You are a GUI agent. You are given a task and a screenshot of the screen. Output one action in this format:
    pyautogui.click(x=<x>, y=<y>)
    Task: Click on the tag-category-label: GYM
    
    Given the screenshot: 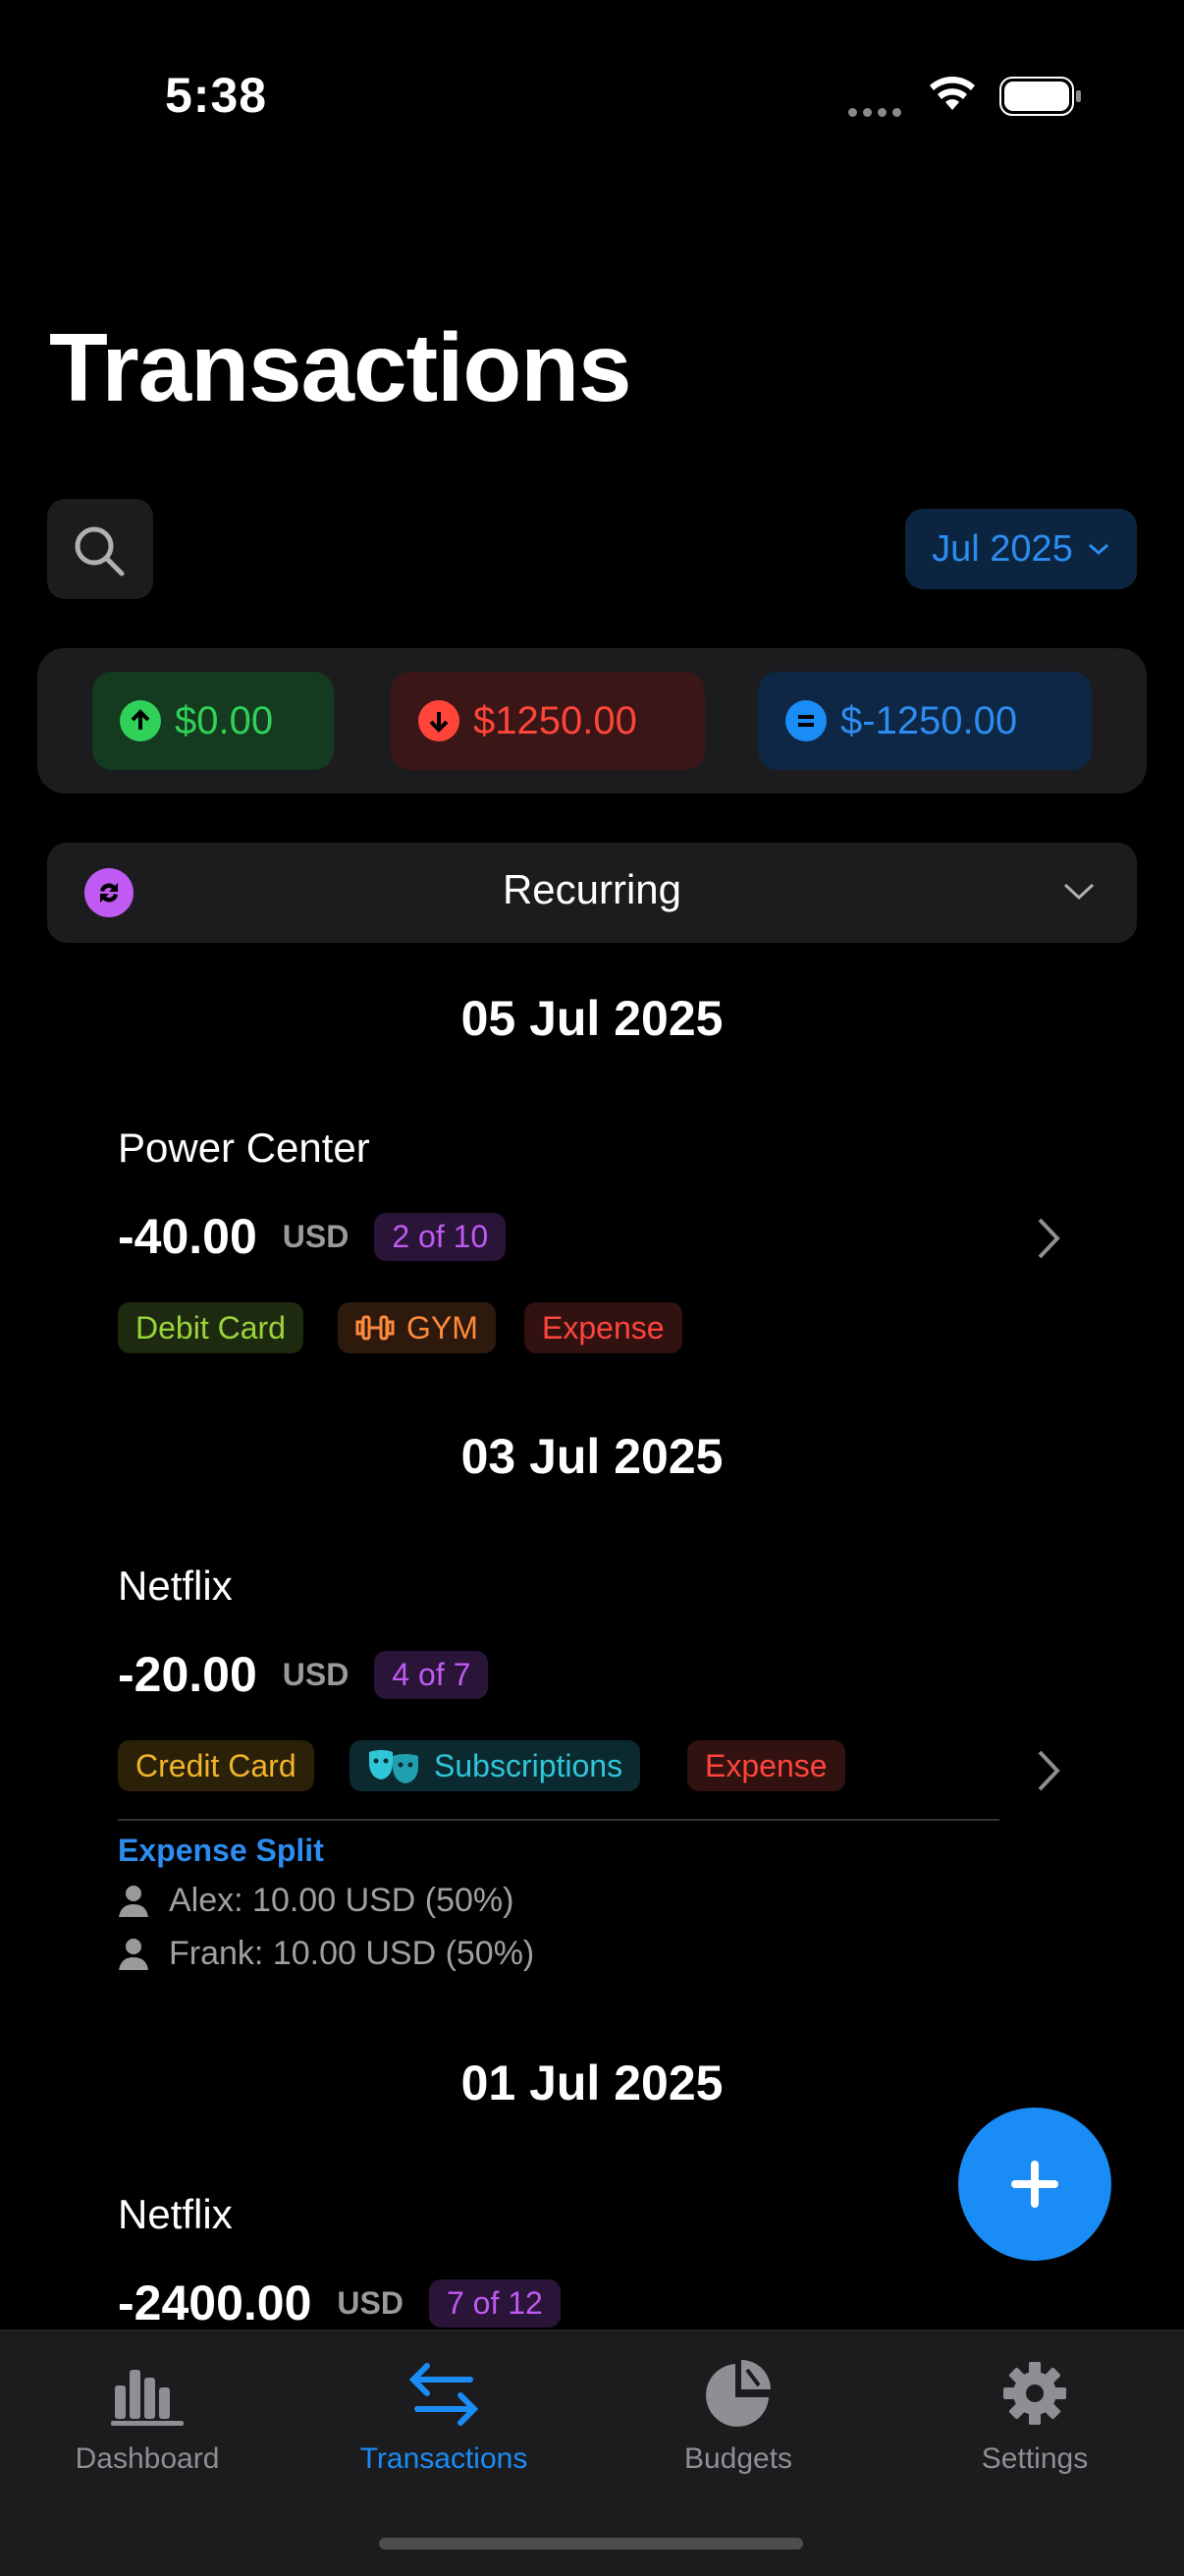 What is the action you would take?
    pyautogui.click(x=442, y=1327)
    